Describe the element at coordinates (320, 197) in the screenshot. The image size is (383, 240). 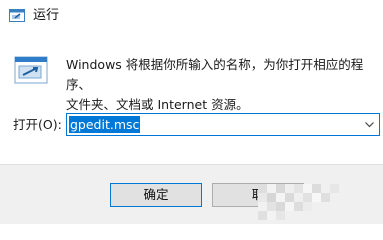
I see `blurred-region` at that location.